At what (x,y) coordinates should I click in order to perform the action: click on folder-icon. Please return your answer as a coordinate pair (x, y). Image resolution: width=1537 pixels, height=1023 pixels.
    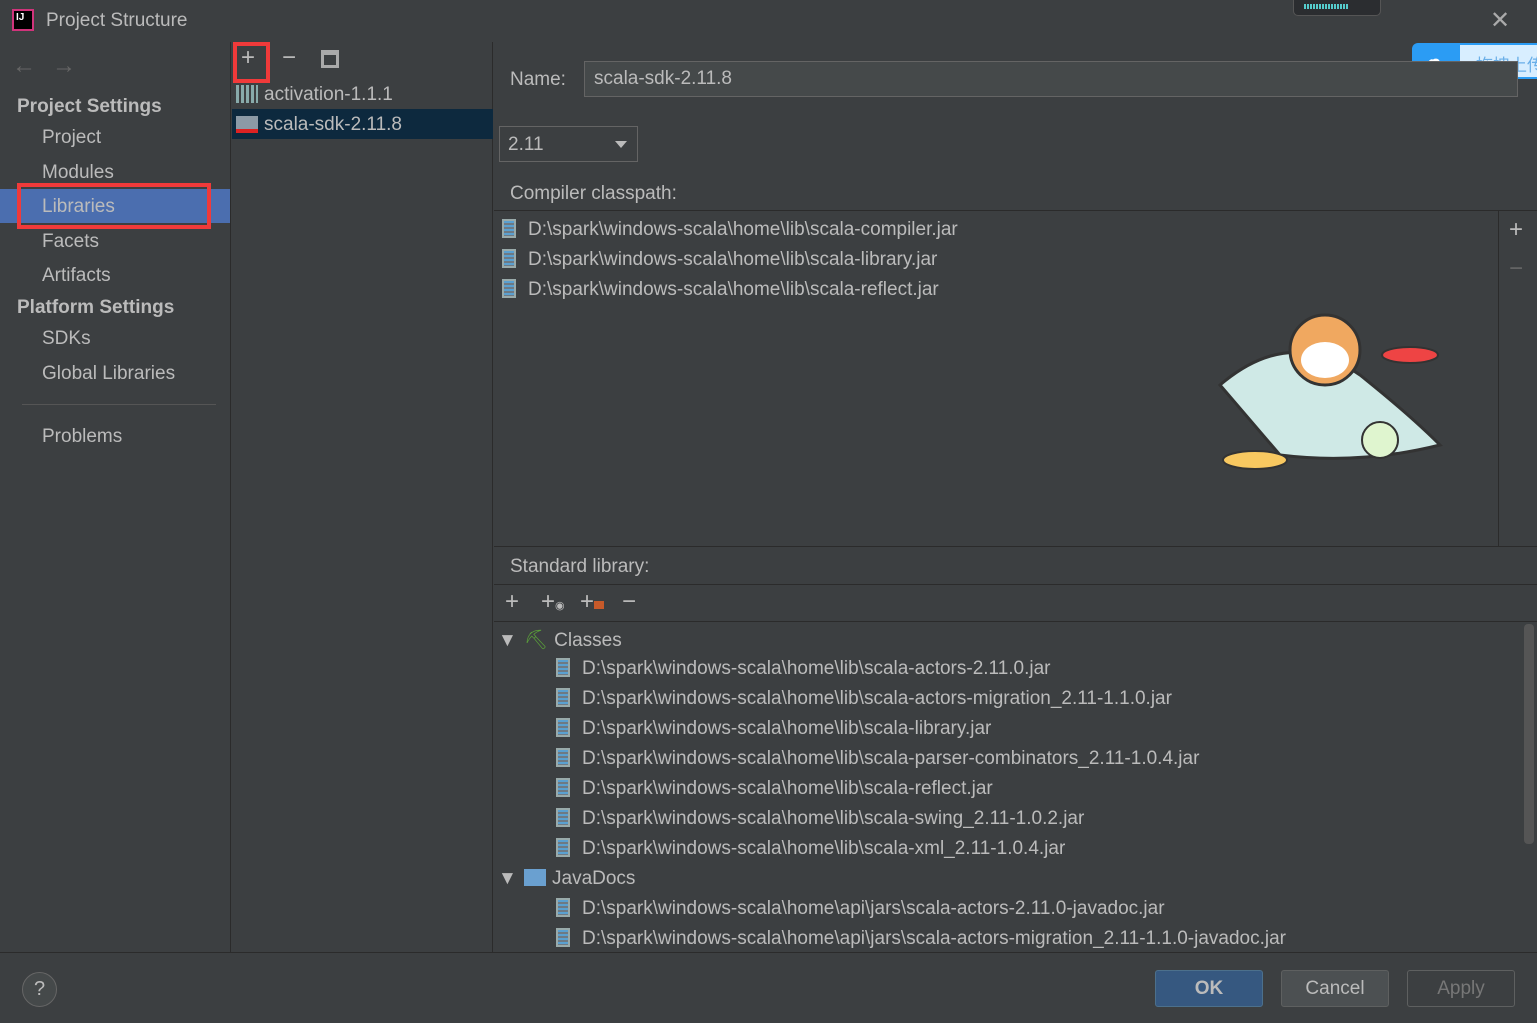
    Looking at the image, I should click on (535, 877).